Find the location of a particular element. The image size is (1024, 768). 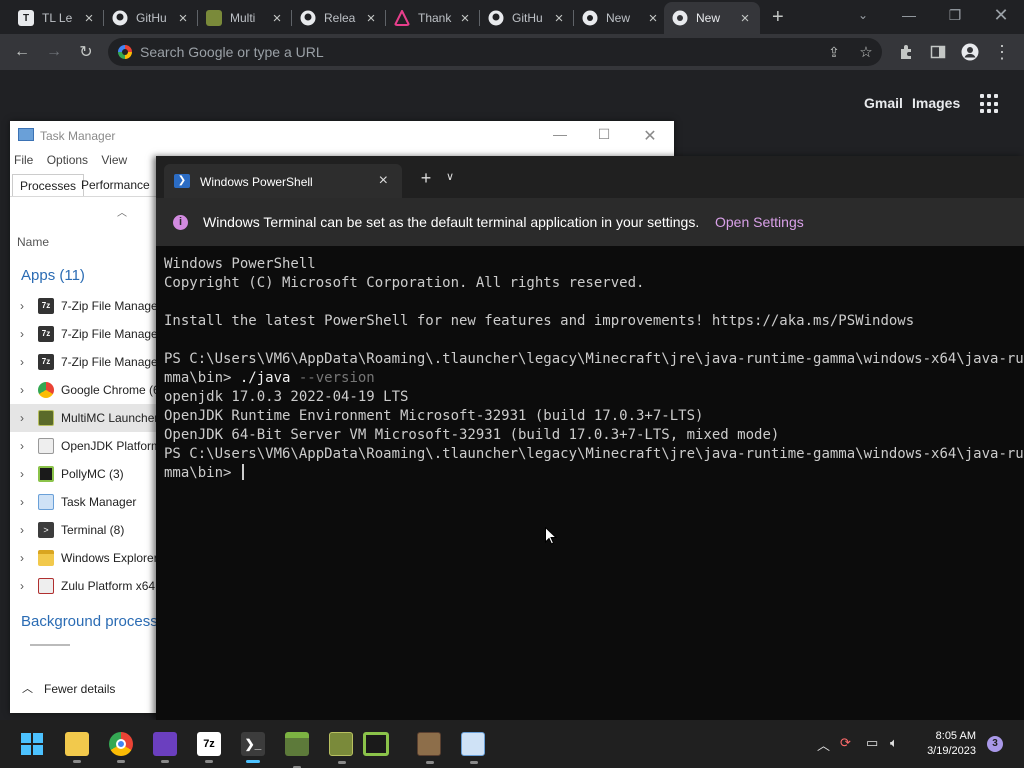

list-item-selected: › MultiMC Launcher is located at coordinates (83, 418).